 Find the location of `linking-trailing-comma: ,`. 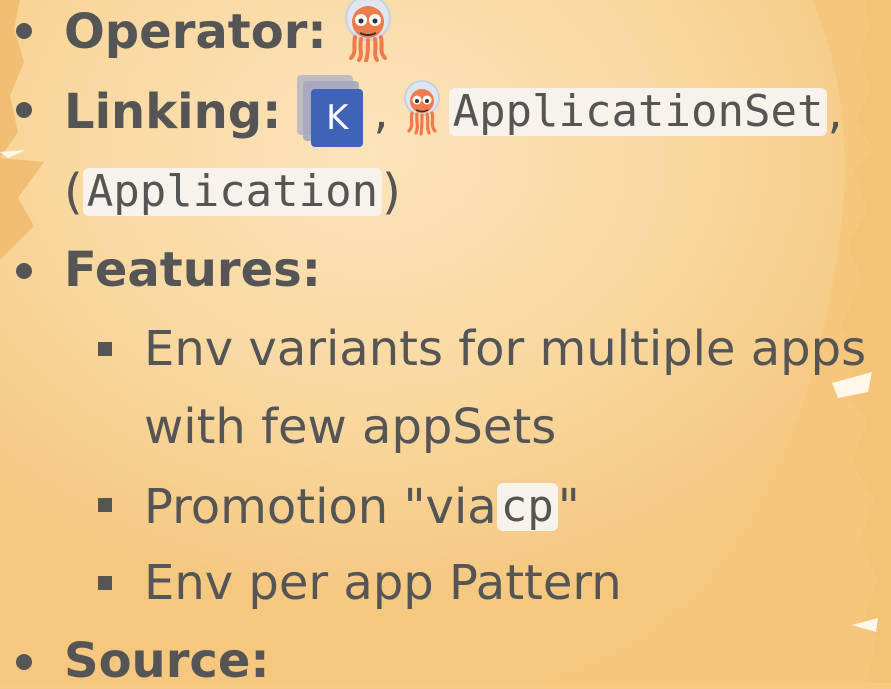

linking-trailing-comma: , is located at coordinates (835, 112).